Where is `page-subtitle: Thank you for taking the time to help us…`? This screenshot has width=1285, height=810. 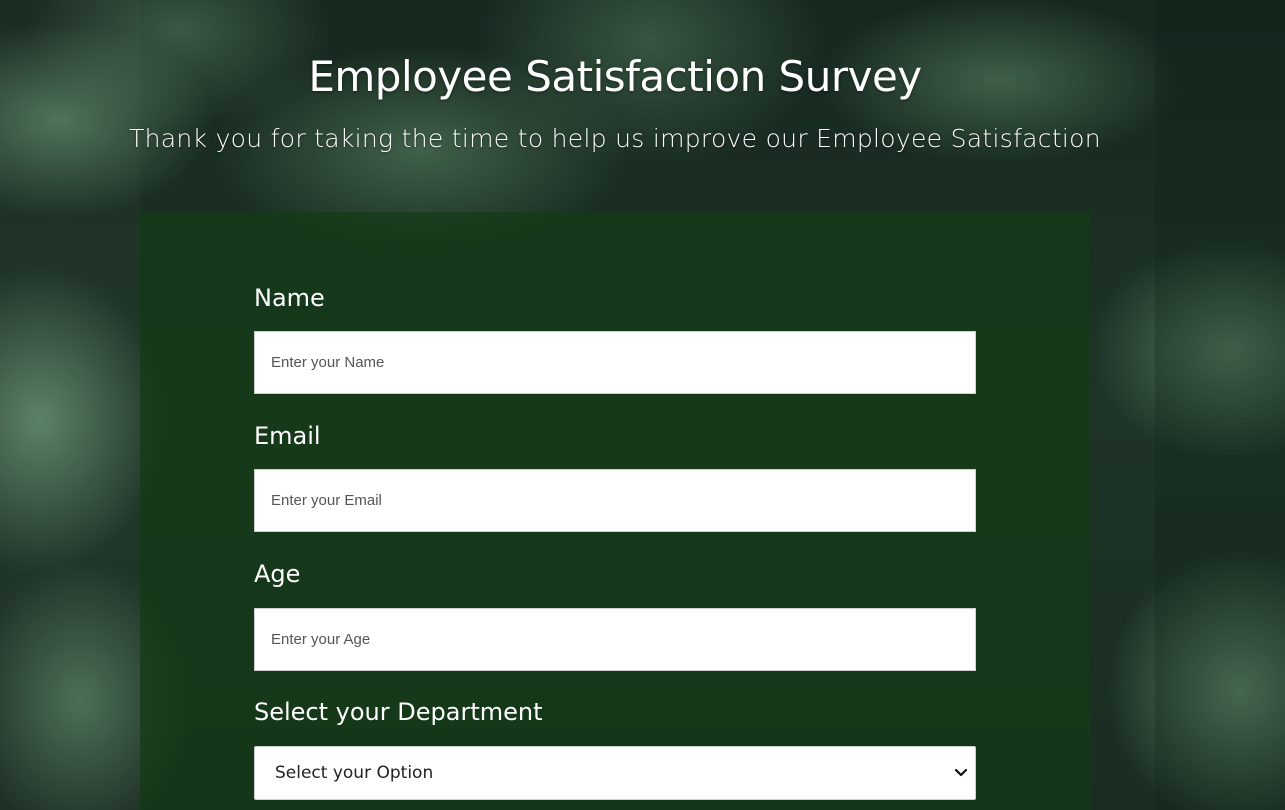
page-subtitle: Thank you for taking the time to help us… is located at coordinates (615, 138).